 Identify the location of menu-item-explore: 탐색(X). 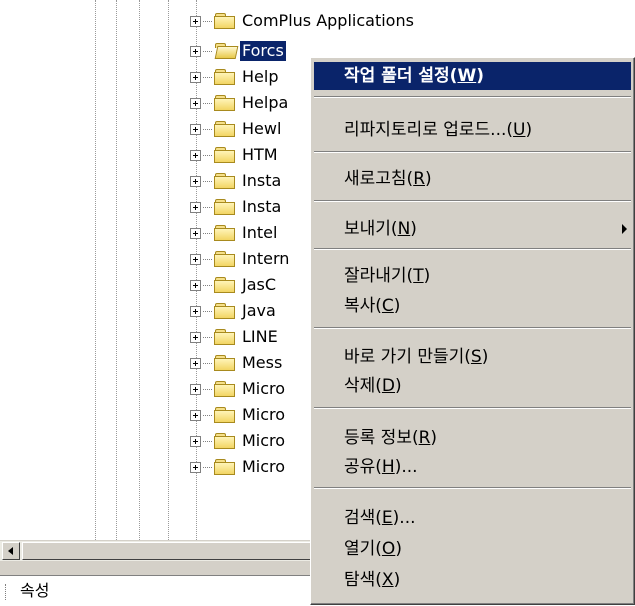
(472, 580).